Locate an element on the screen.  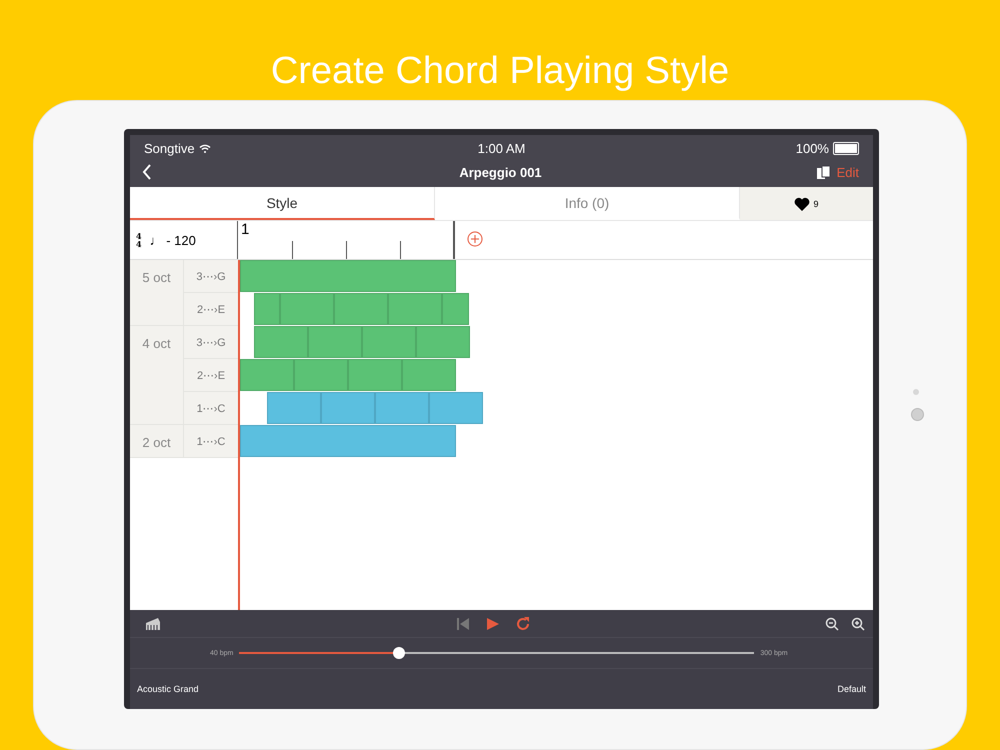
plus-icon is located at coordinates (475, 239).